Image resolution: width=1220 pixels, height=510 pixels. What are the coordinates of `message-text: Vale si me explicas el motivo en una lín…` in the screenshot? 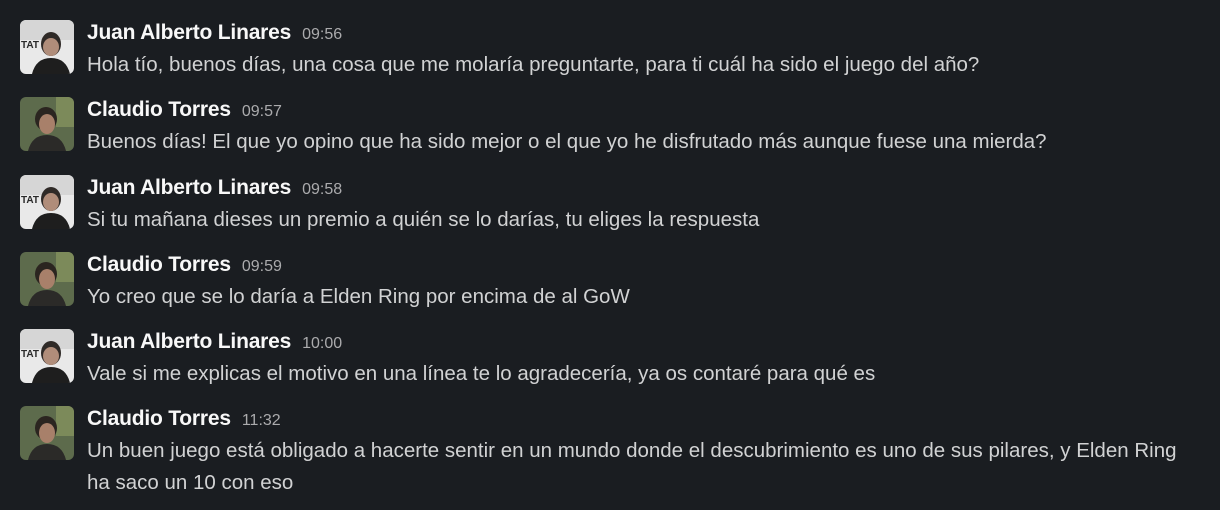 It's located at (481, 373).